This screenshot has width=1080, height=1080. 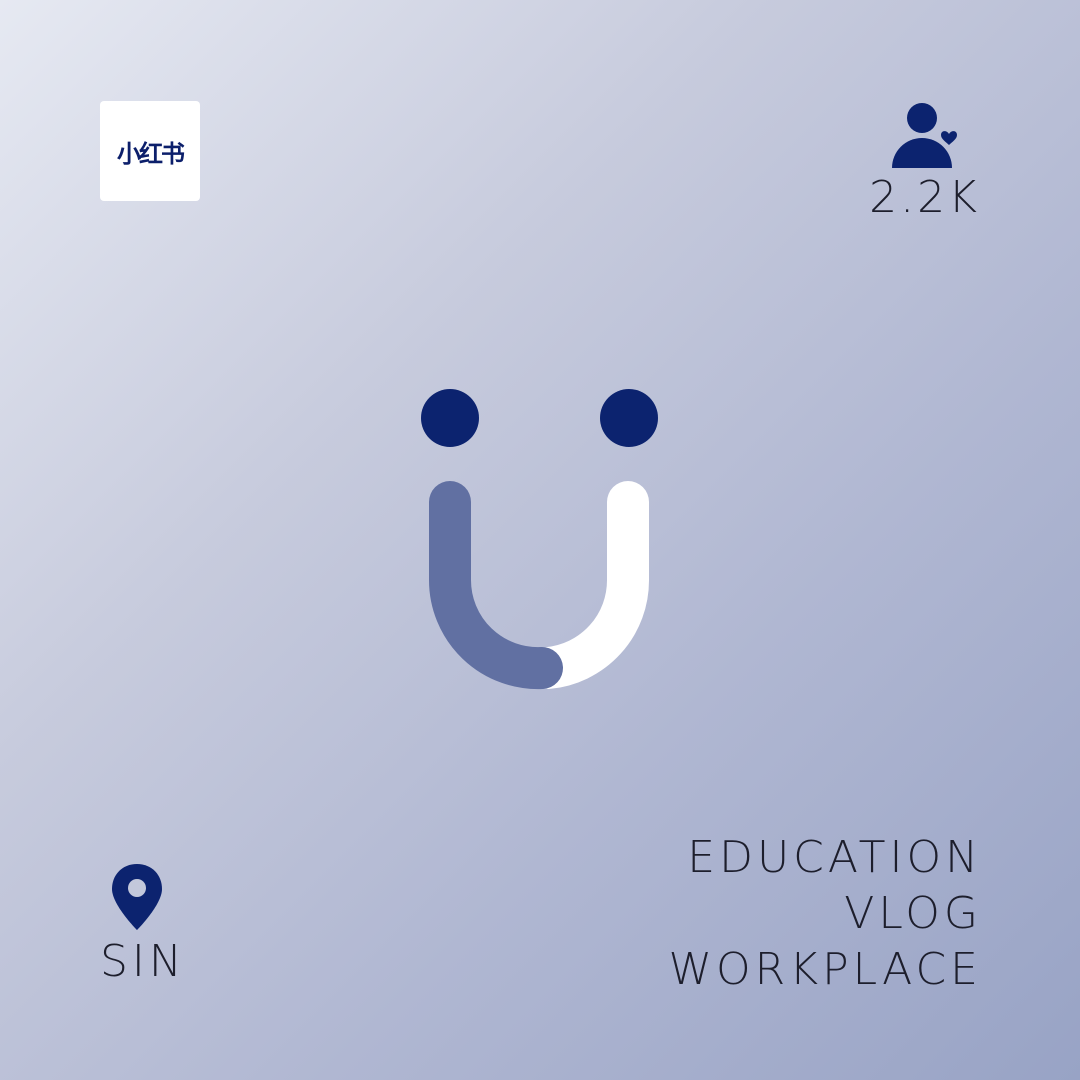 What do you see at coordinates (143, 961) in the screenshot?
I see `location-label: SIN` at bounding box center [143, 961].